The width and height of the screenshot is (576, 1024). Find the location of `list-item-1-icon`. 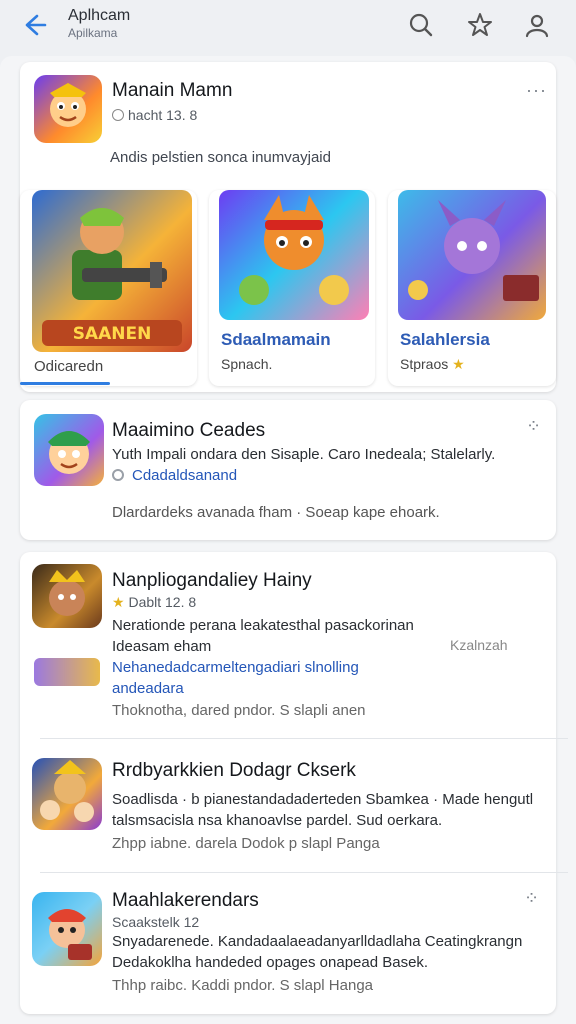

list-item-1-icon is located at coordinates (67, 596).